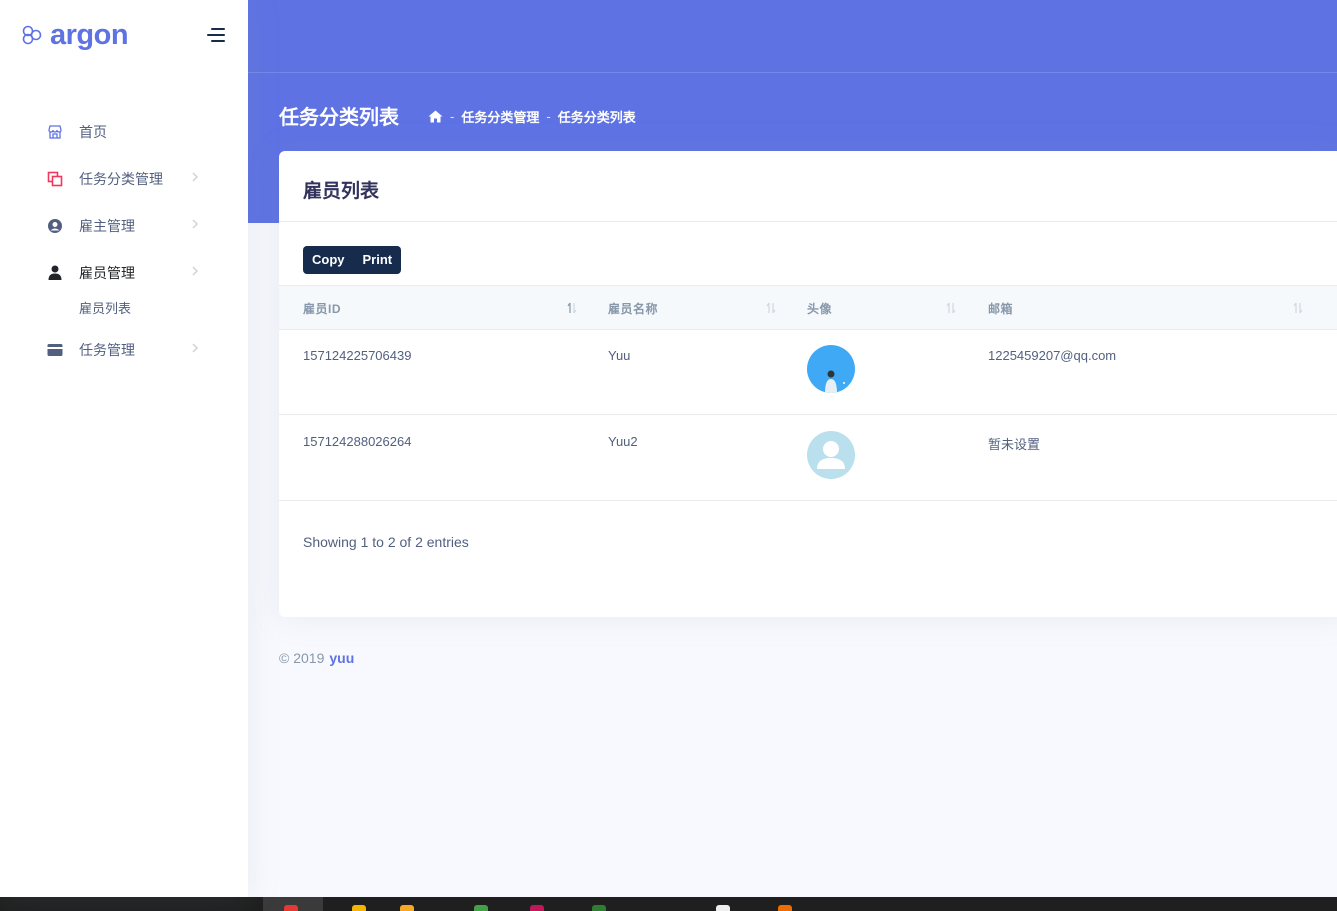 The width and height of the screenshot is (1337, 911). Describe the element at coordinates (107, 225) in the screenshot. I see `sidebar-item-label: 雇主管理` at that location.